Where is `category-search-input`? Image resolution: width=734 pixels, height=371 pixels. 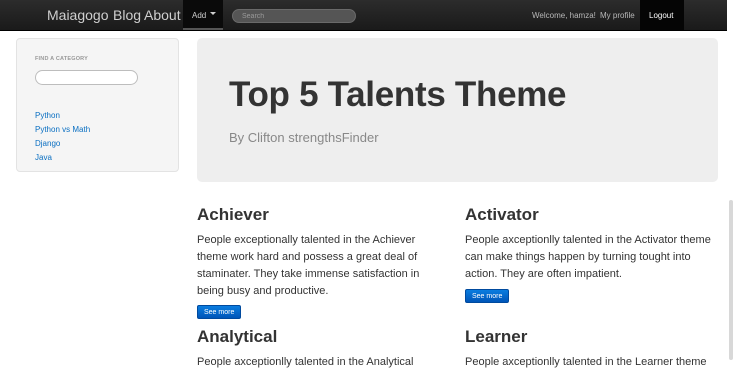
category-search-input is located at coordinates (86, 77).